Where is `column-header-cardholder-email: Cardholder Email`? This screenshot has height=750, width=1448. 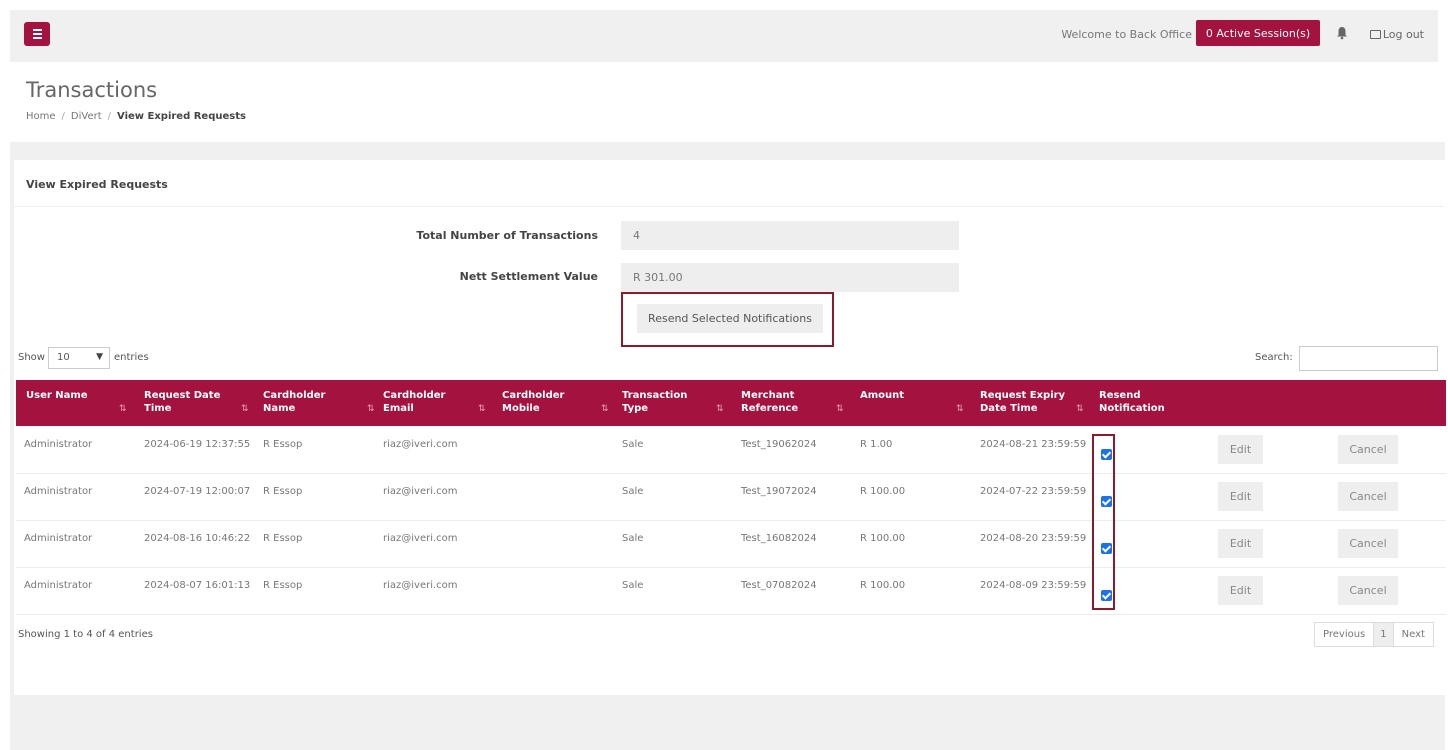 column-header-cardholder-email: Cardholder Email is located at coordinates (414, 402).